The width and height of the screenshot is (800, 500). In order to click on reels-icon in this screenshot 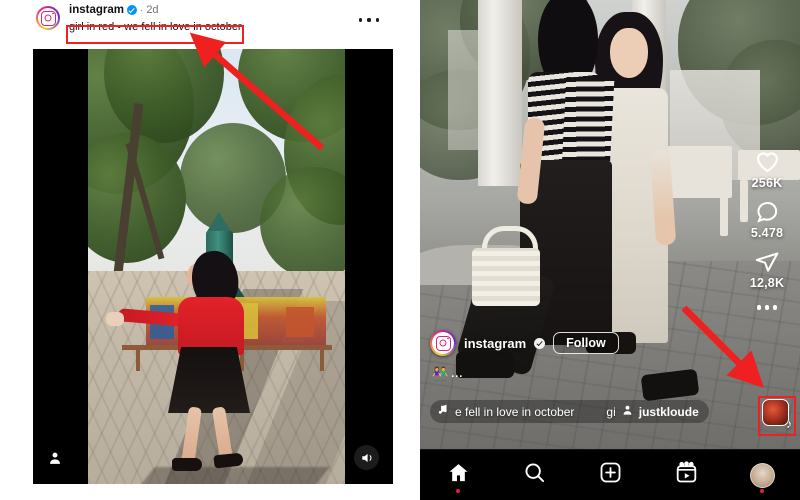, I will do `click(686, 475)`.